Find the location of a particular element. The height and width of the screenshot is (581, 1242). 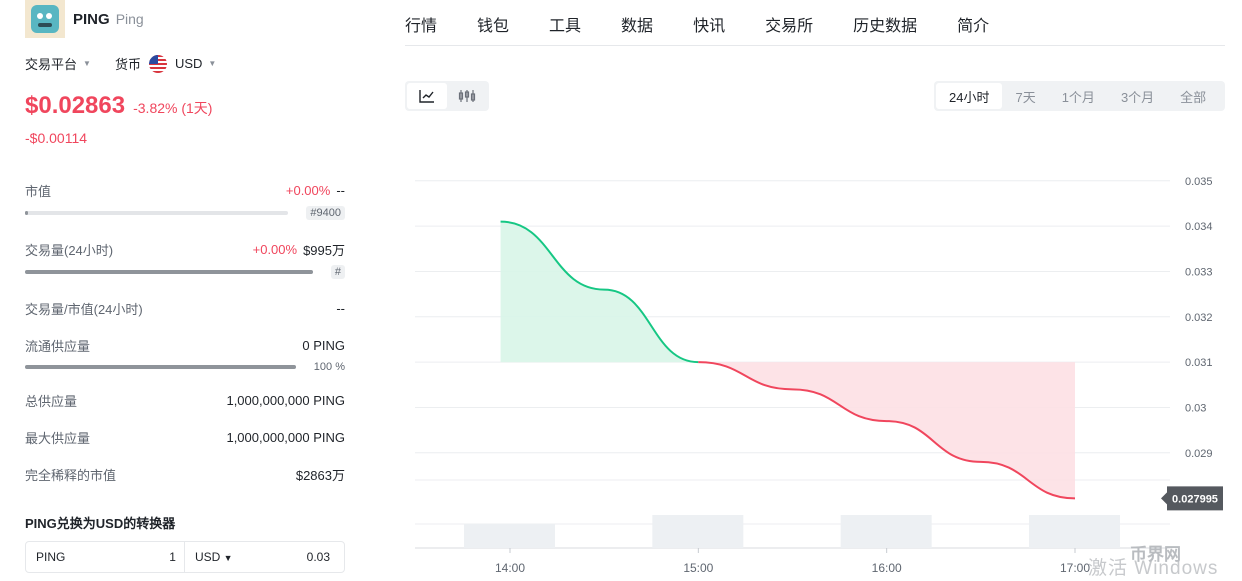

current-price-label: 0.027995 is located at coordinates (1195, 499).